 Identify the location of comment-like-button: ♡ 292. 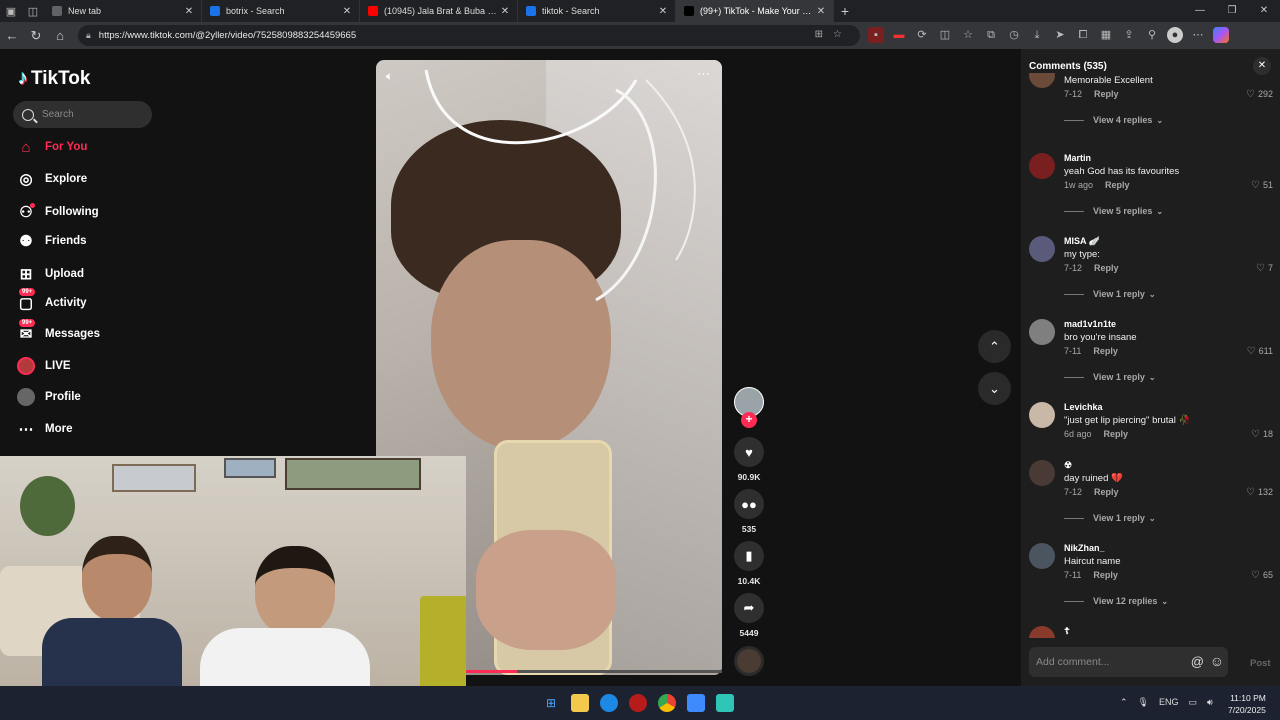
(1259, 94).